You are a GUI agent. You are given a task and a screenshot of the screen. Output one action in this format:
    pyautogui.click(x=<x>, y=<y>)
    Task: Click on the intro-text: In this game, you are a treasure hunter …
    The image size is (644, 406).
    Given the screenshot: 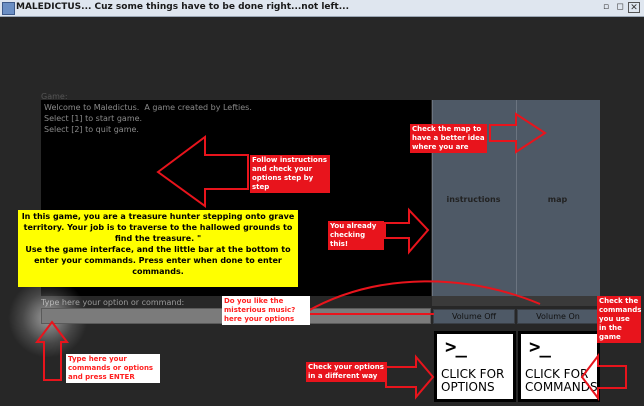 What is the action you would take?
    pyautogui.click(x=158, y=244)
    